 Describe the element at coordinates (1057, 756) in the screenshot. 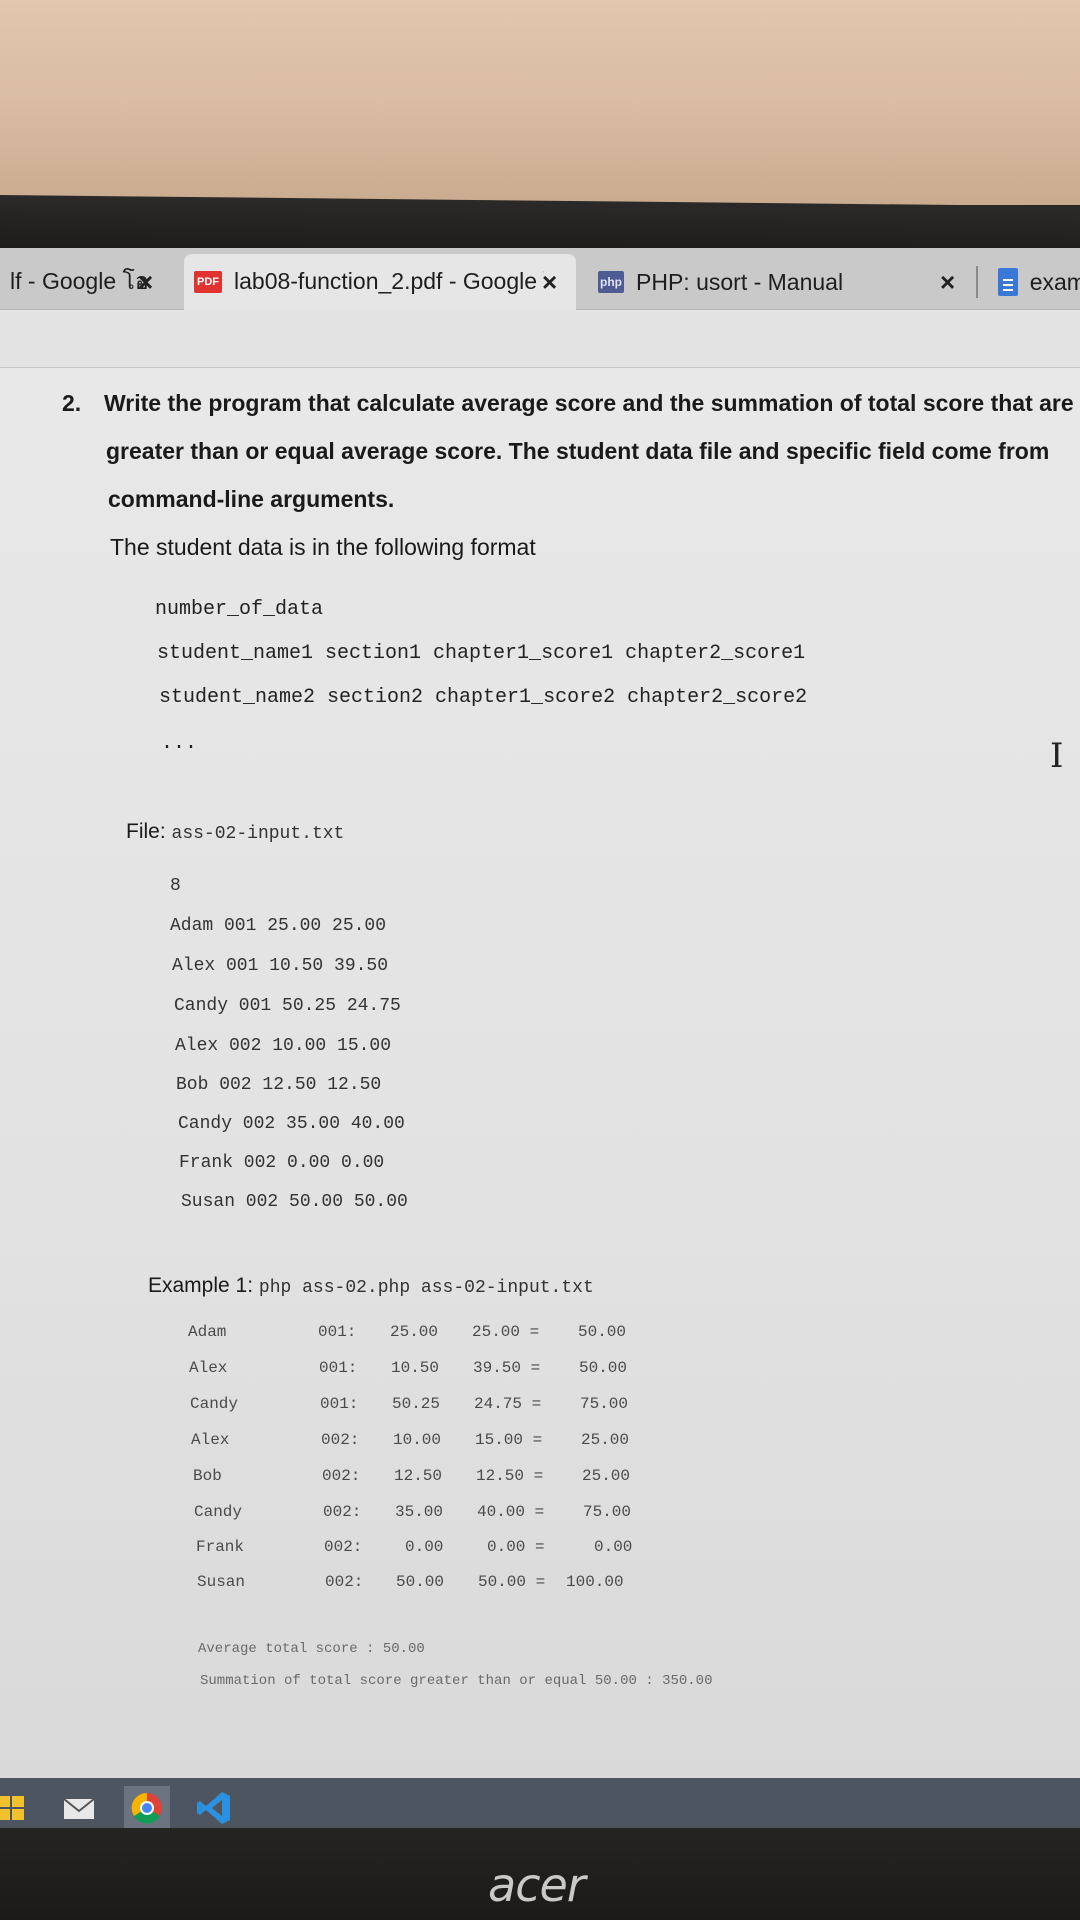

I see `text-cursor-icon: I` at that location.